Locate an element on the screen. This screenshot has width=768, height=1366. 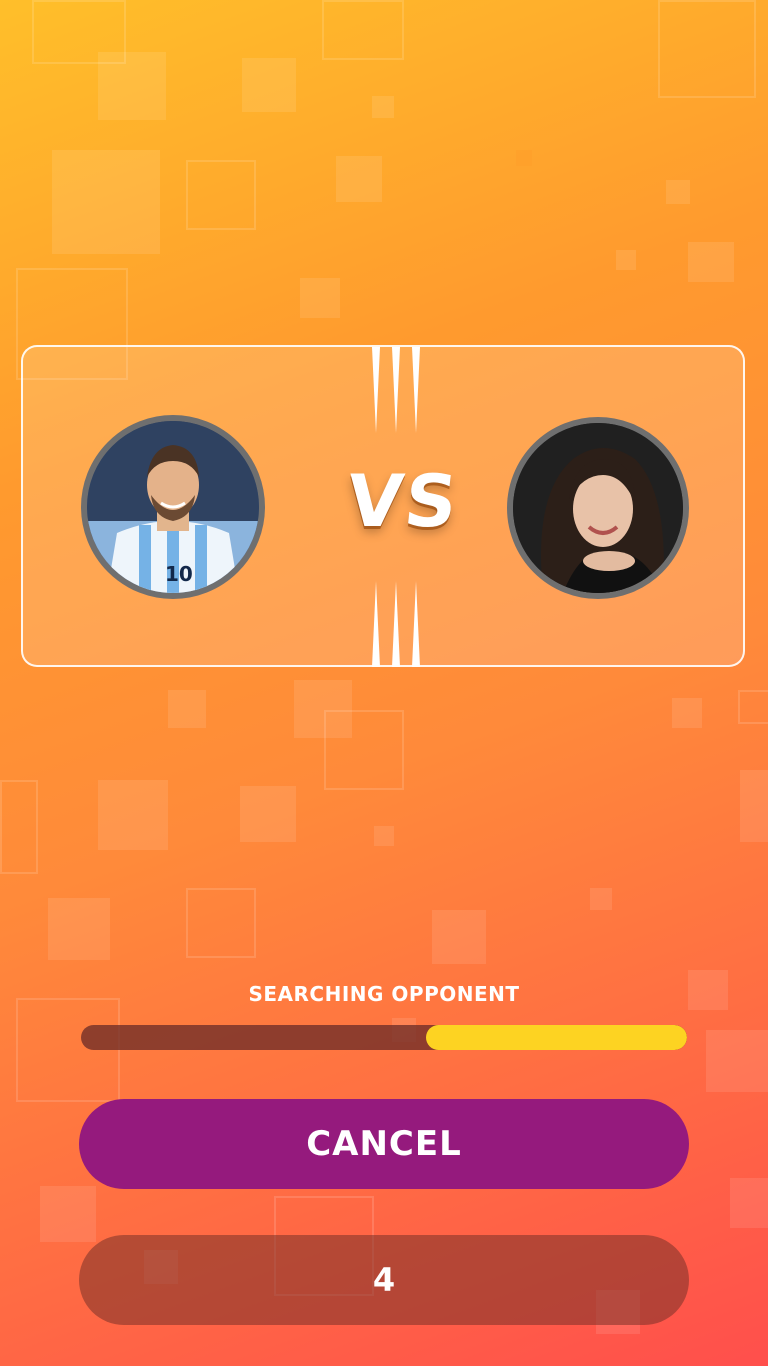
player-two-avatar is located at coordinates (598, 508).